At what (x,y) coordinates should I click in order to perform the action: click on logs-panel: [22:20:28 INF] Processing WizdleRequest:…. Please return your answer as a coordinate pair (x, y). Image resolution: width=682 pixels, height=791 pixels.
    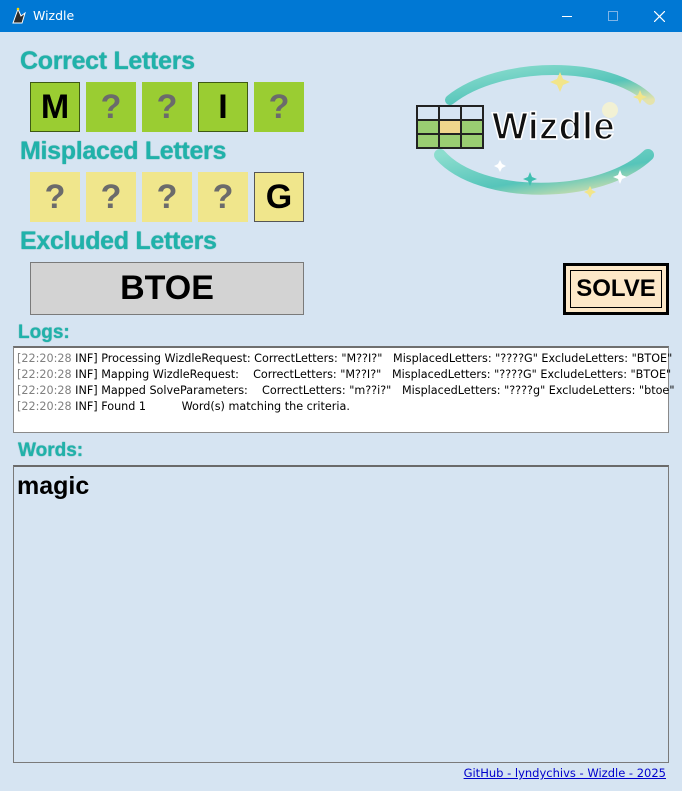
    Looking at the image, I should click on (343, 389).